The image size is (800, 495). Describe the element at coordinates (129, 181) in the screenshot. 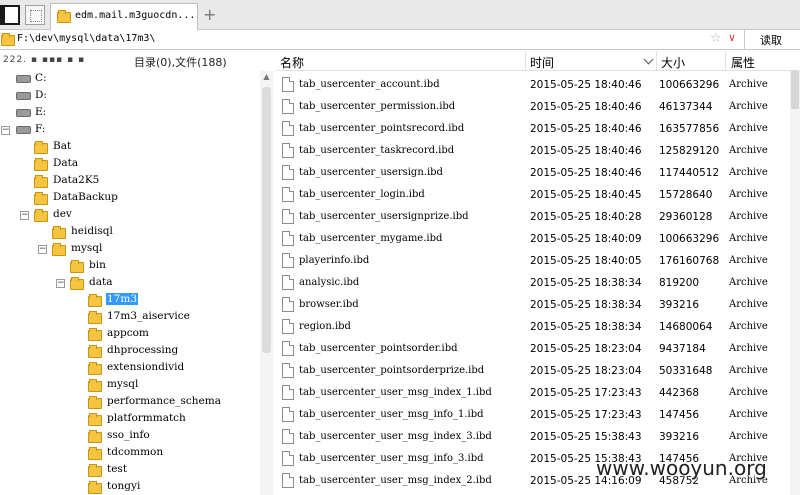

I see `tree-item: Data2K5` at that location.